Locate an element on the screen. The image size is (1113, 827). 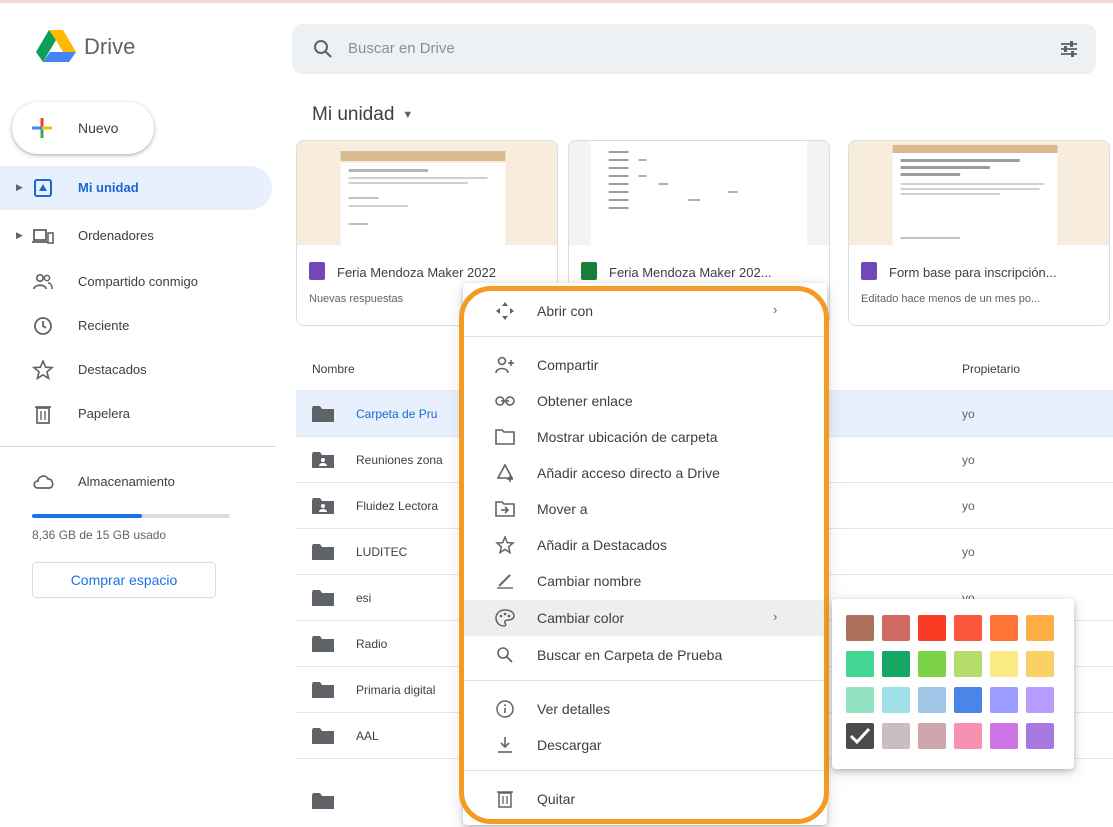
storage-usage-fill is located at coordinates (87, 516).